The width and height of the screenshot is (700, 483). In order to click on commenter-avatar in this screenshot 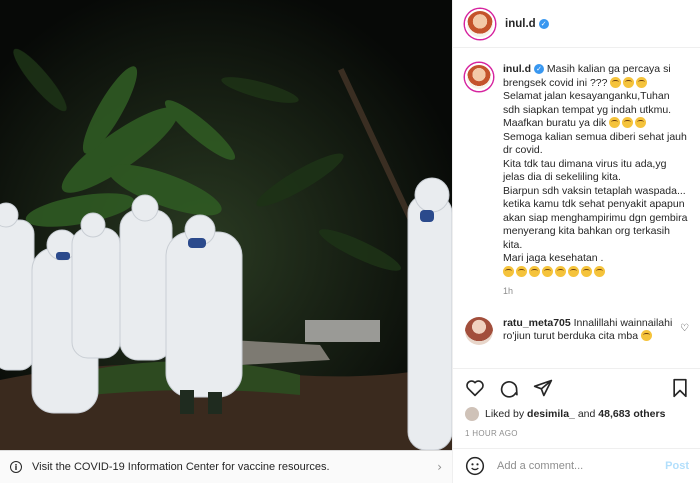, I will do `click(479, 330)`.